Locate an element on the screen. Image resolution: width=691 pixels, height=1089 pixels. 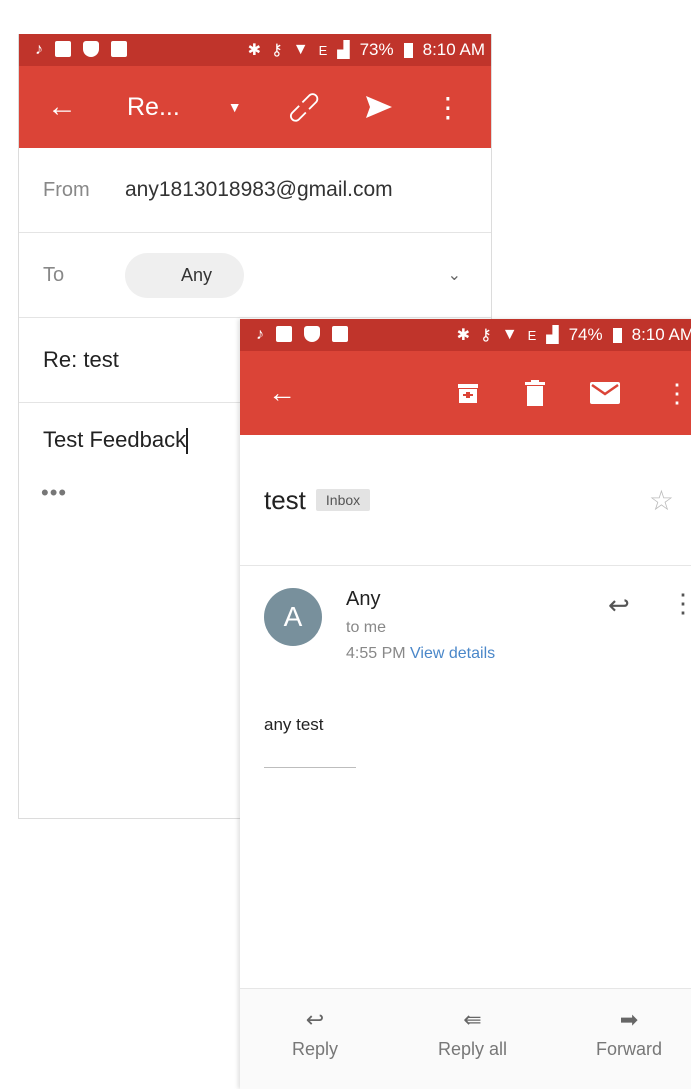
message-time-row: 4:55 PM View details is located at coordinates (420, 654).